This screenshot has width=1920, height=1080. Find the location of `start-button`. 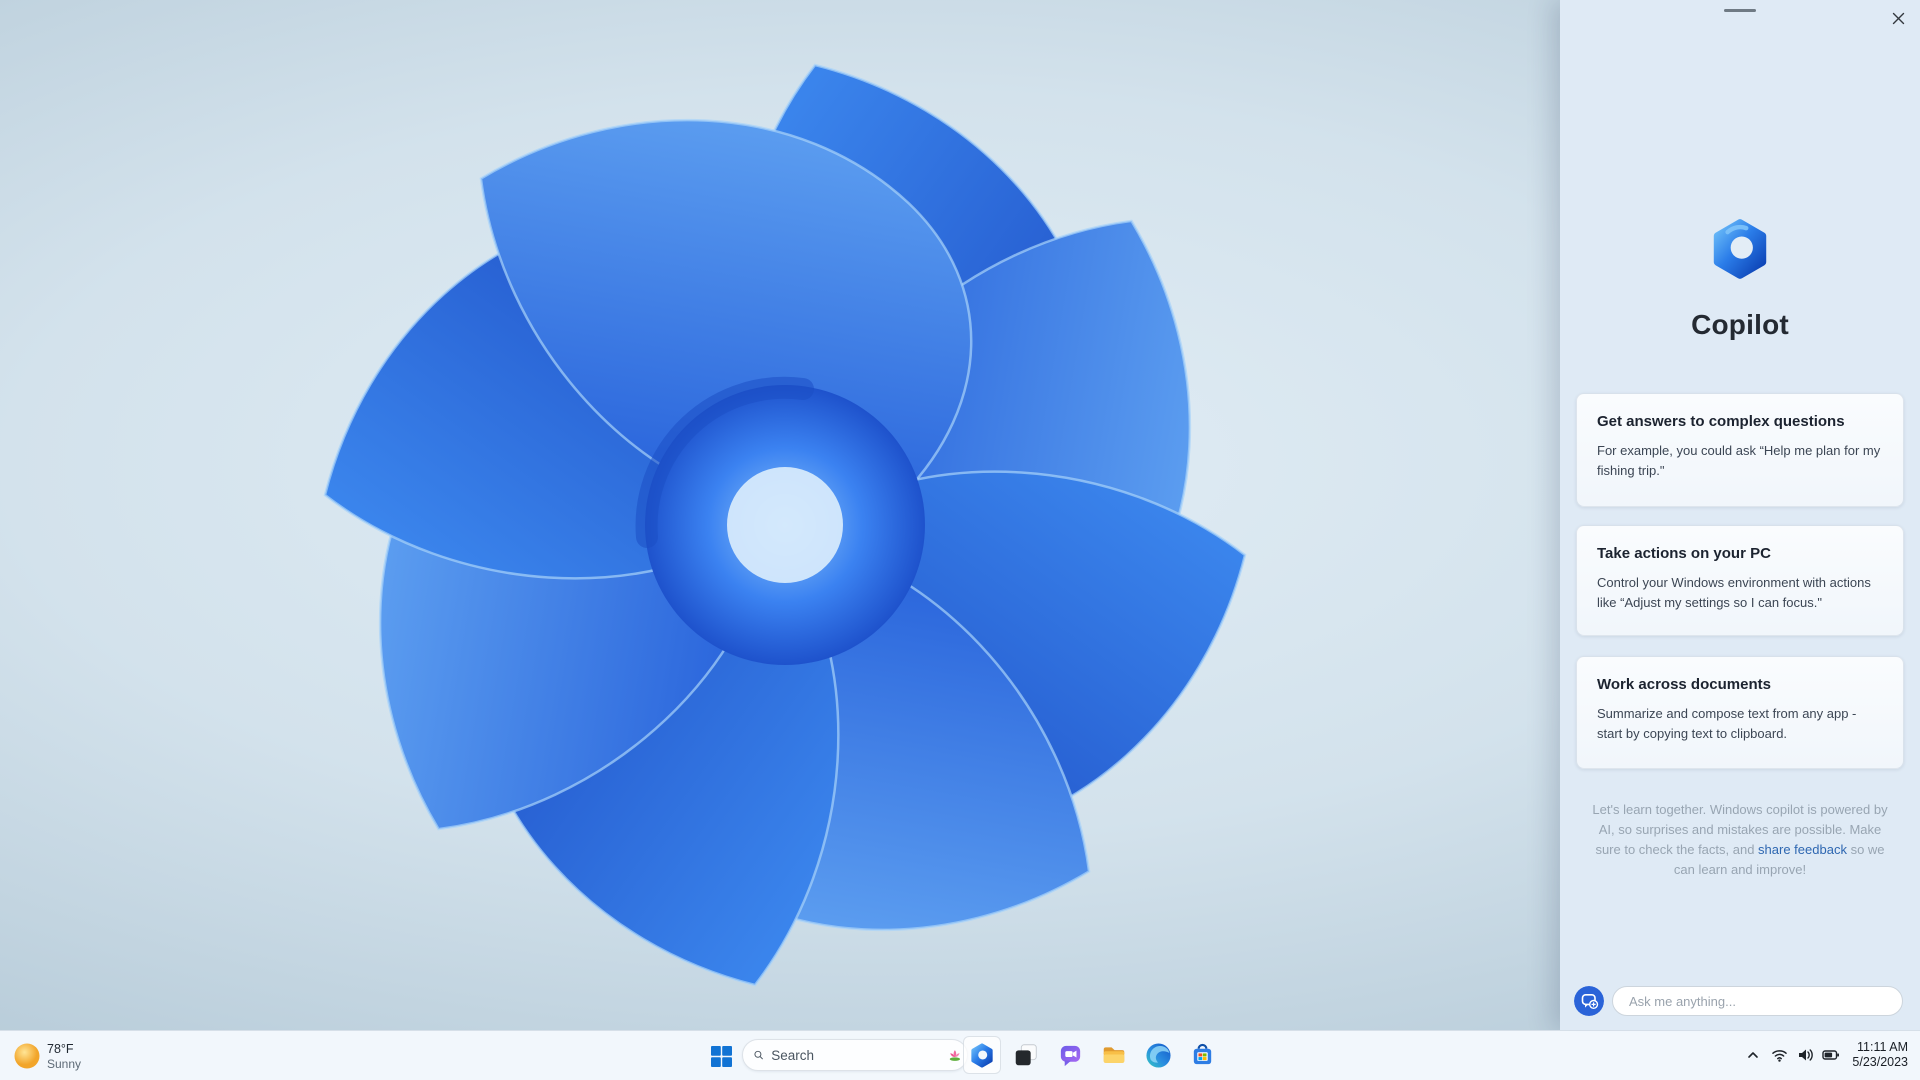

start-button is located at coordinates (721, 1056).